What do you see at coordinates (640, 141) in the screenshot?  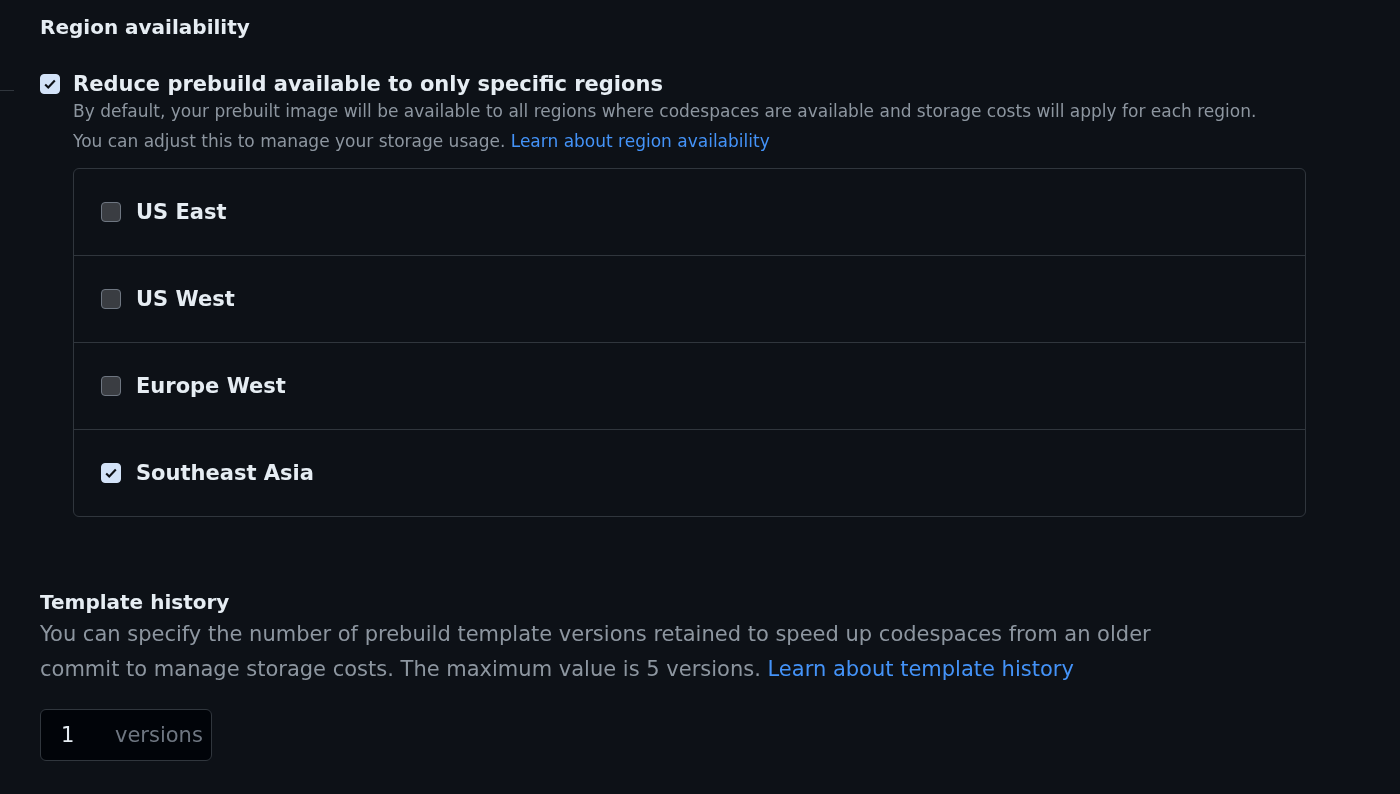 I see `region-availability-link: Learn about region availability` at bounding box center [640, 141].